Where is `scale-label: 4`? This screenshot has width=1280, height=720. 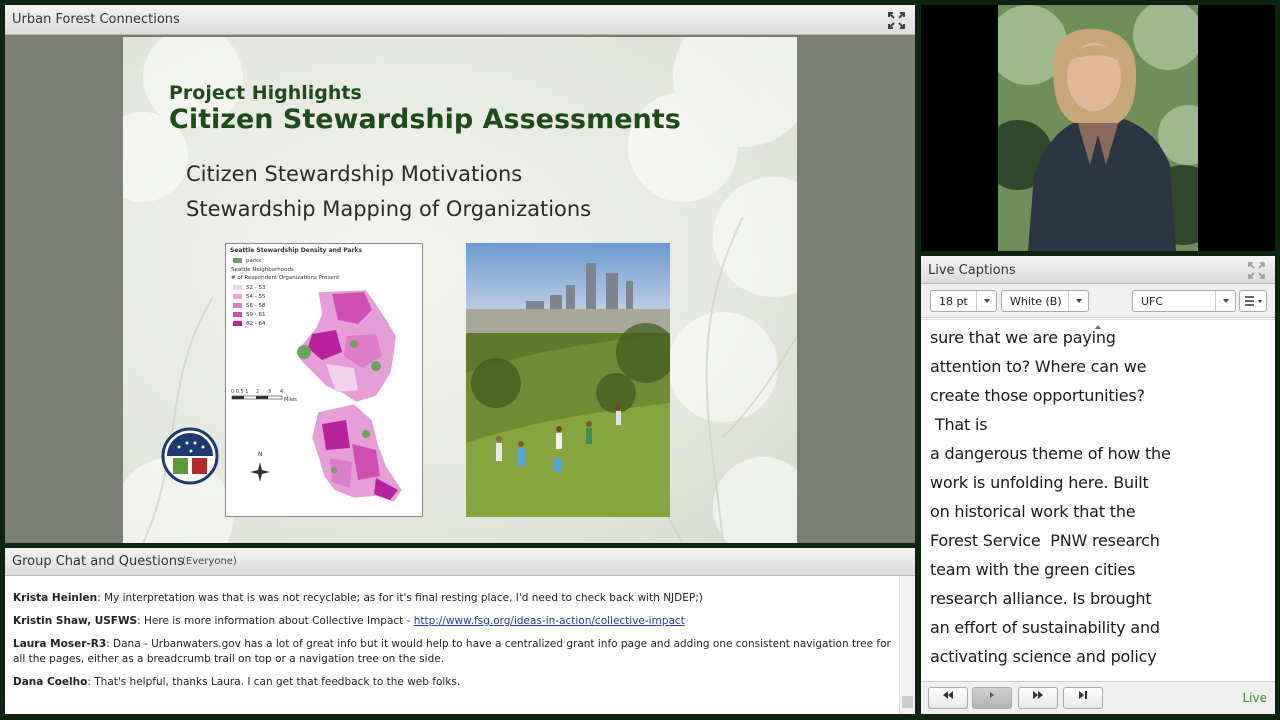 scale-label: 4 is located at coordinates (282, 392).